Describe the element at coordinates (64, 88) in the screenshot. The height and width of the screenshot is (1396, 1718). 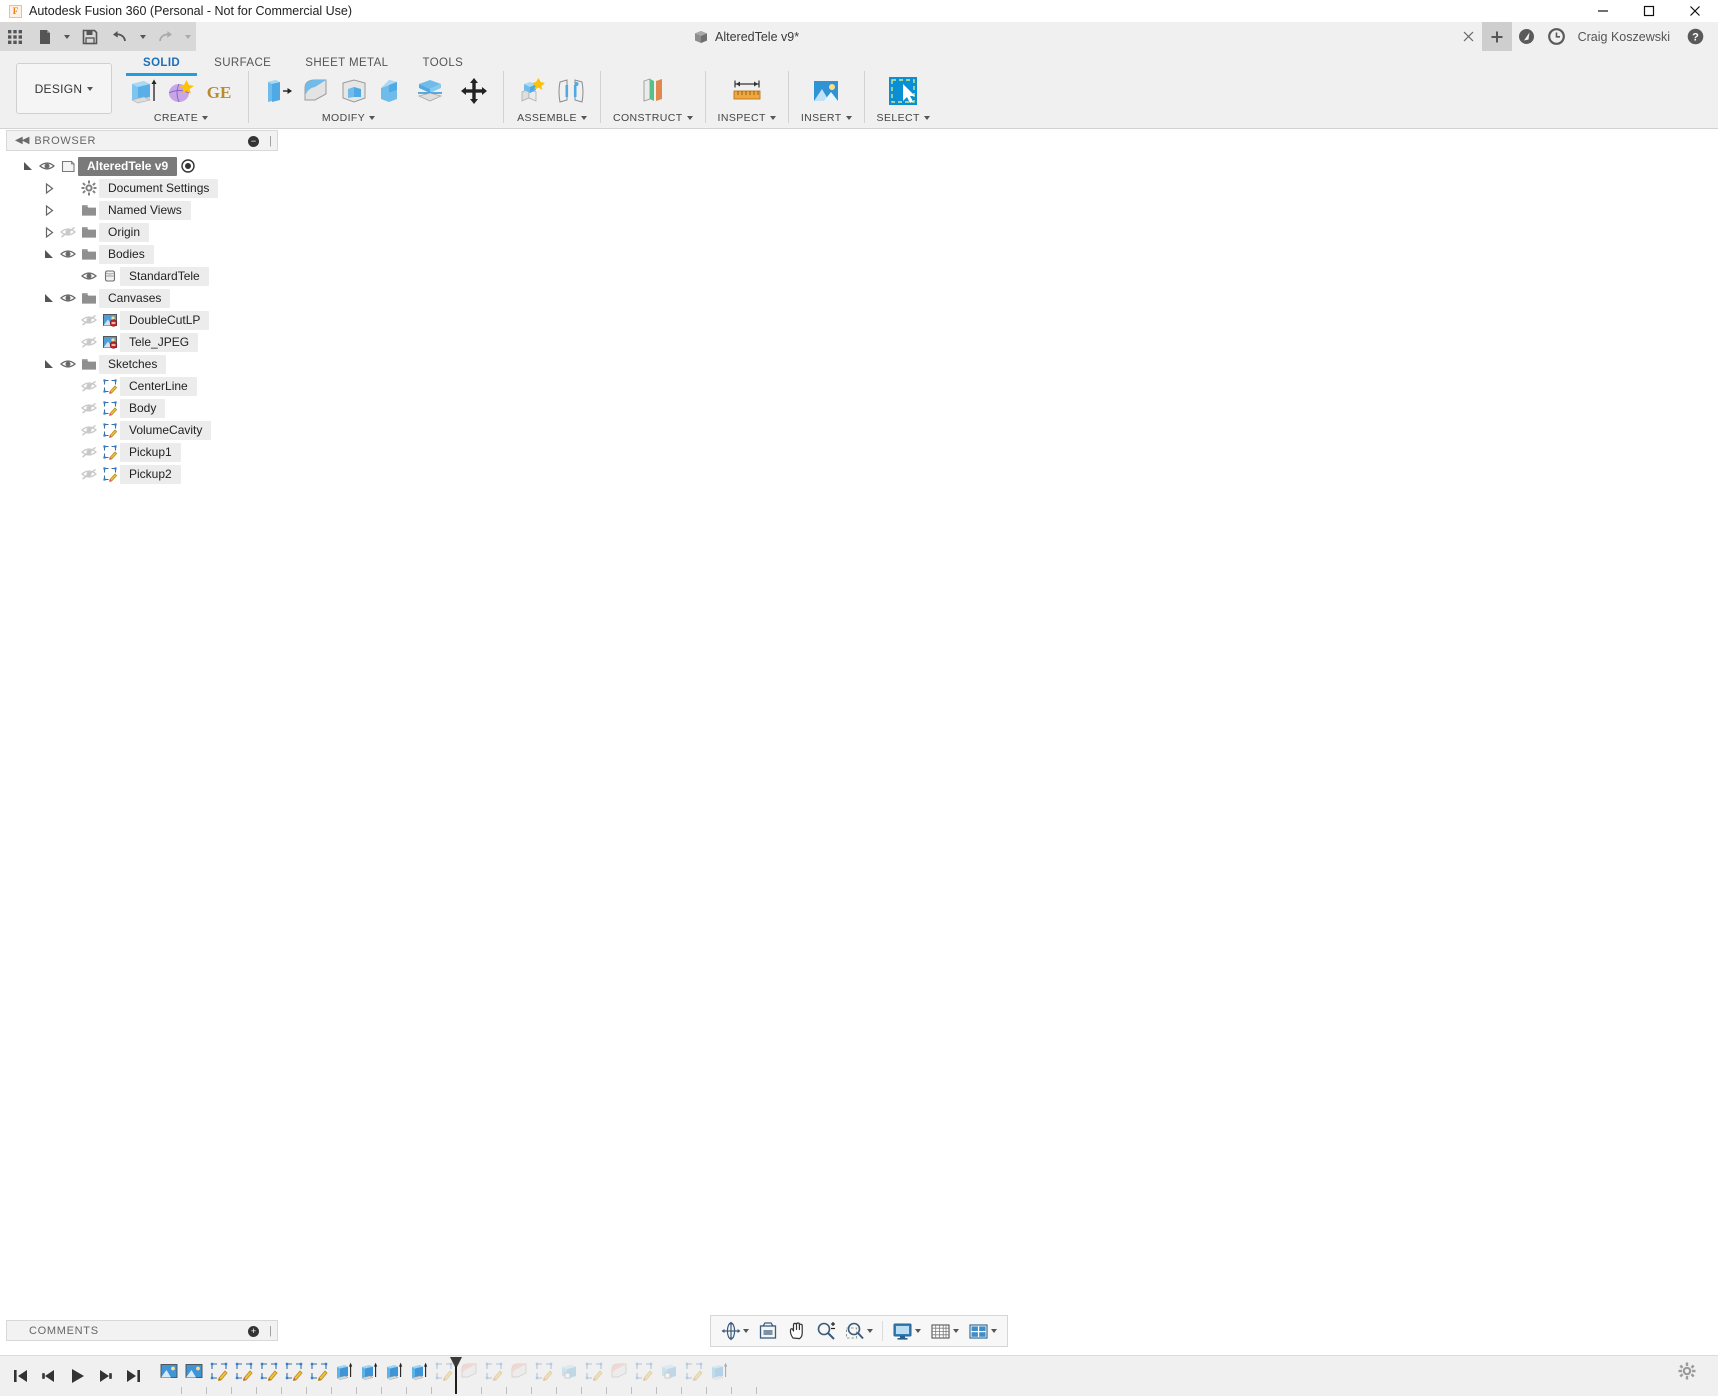
I see `workspace-selector: DESIGN` at that location.